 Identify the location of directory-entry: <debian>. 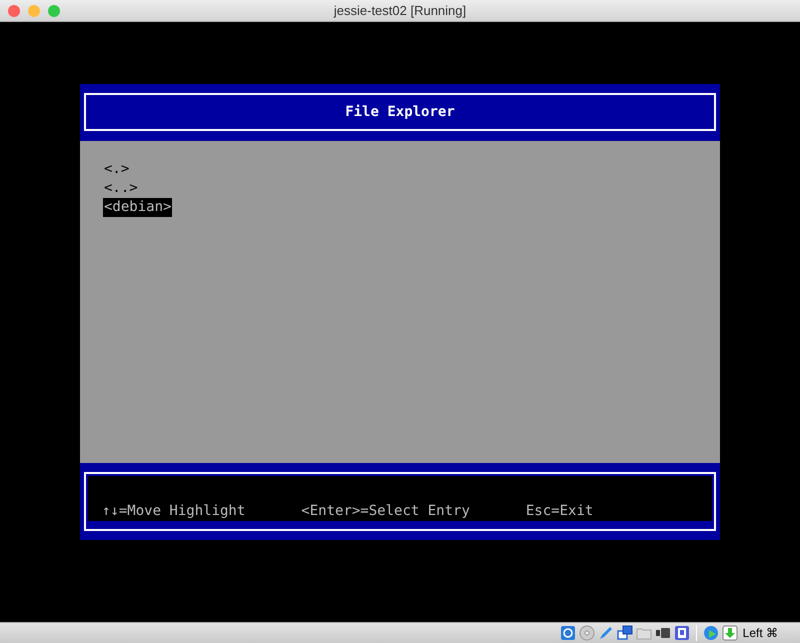
(137, 207).